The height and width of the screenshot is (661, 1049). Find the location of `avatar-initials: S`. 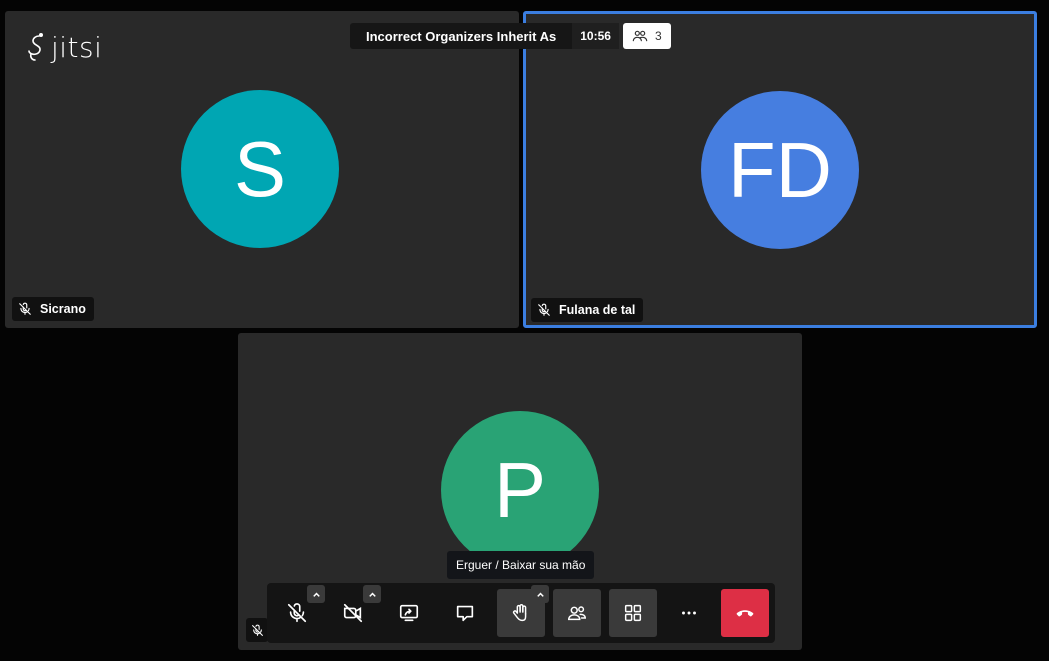

avatar-initials: S is located at coordinates (260, 168).